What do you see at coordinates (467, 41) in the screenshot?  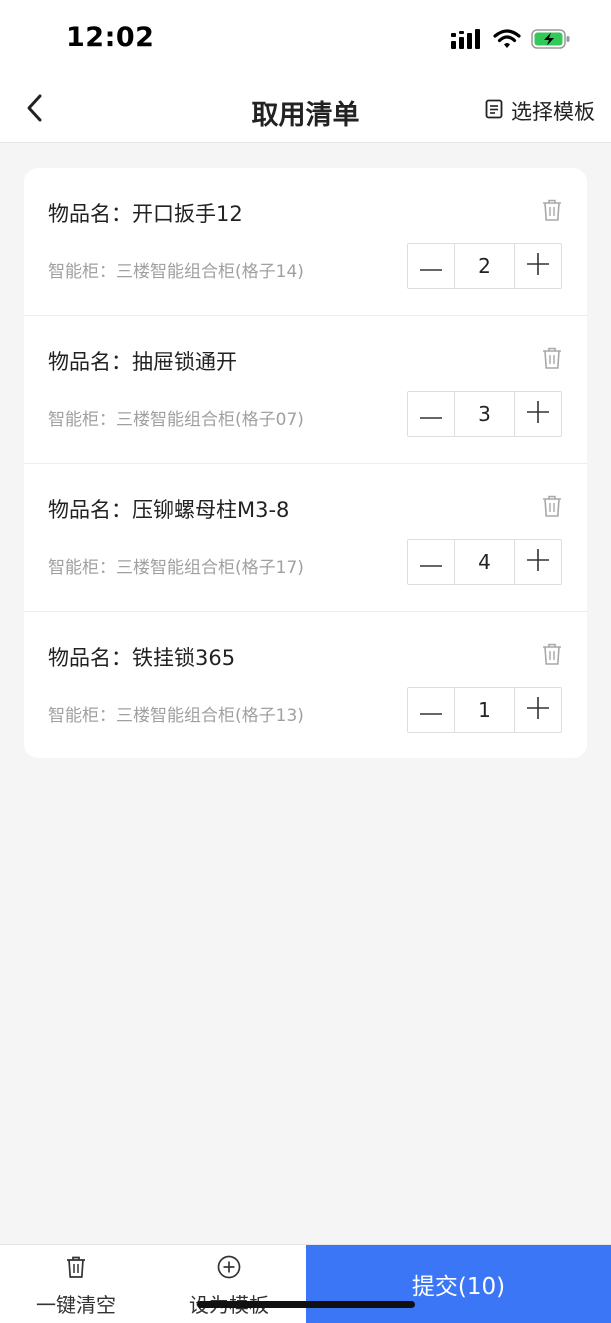 I see `signal-icon` at bounding box center [467, 41].